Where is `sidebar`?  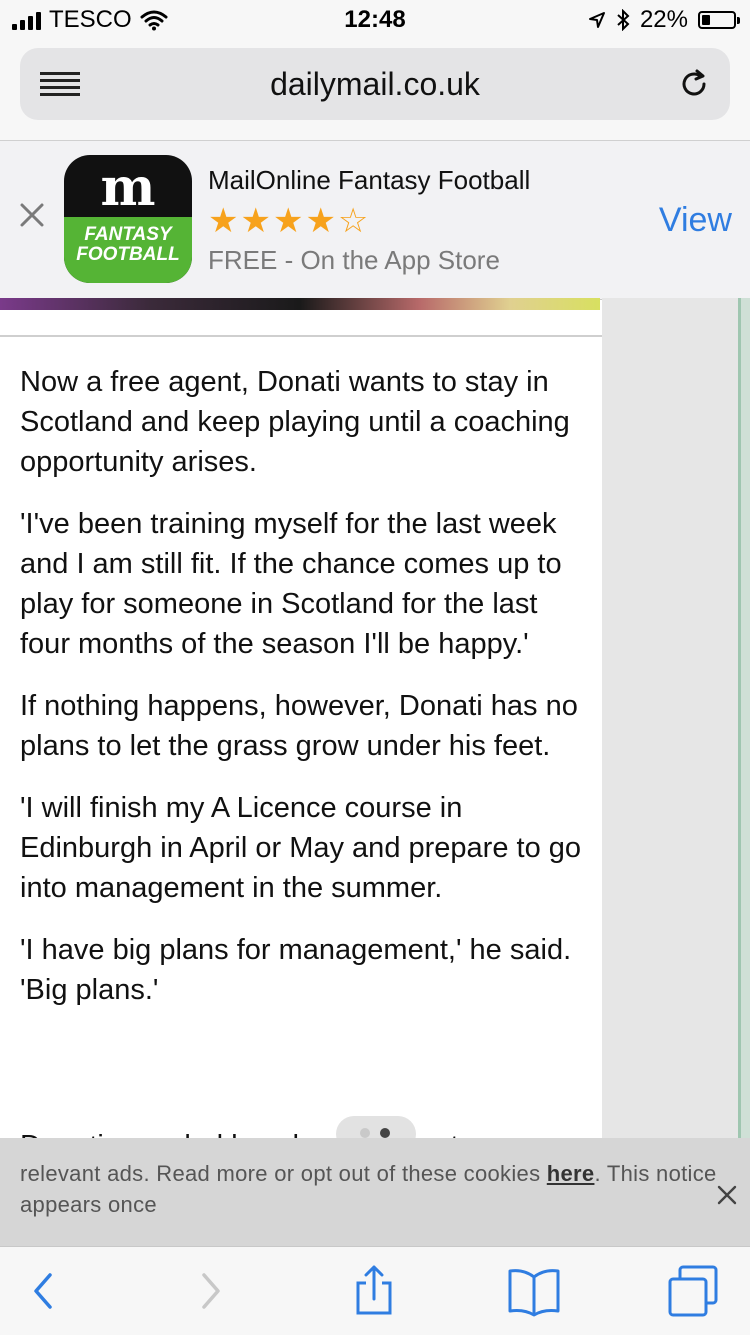 sidebar is located at coordinates (670, 718).